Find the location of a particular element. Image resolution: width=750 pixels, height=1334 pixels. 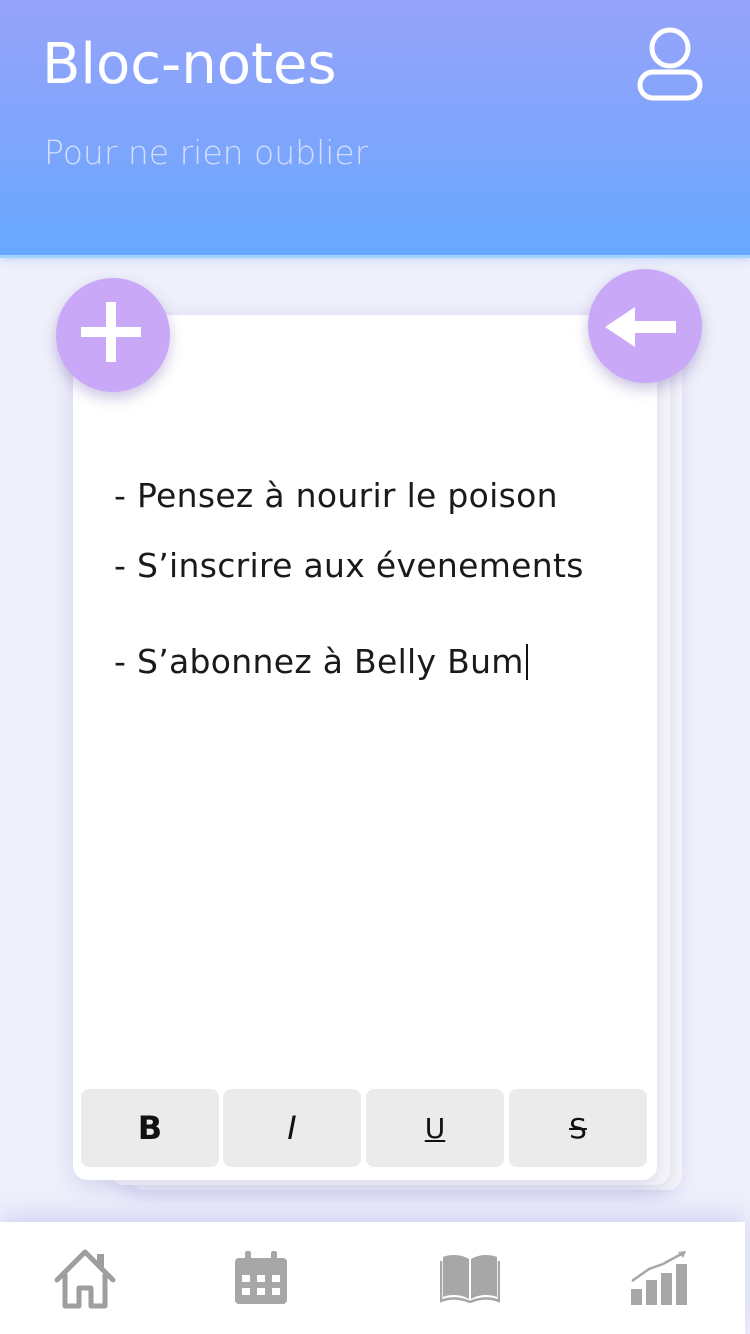

nav-stats is located at coordinates (660, 1278).